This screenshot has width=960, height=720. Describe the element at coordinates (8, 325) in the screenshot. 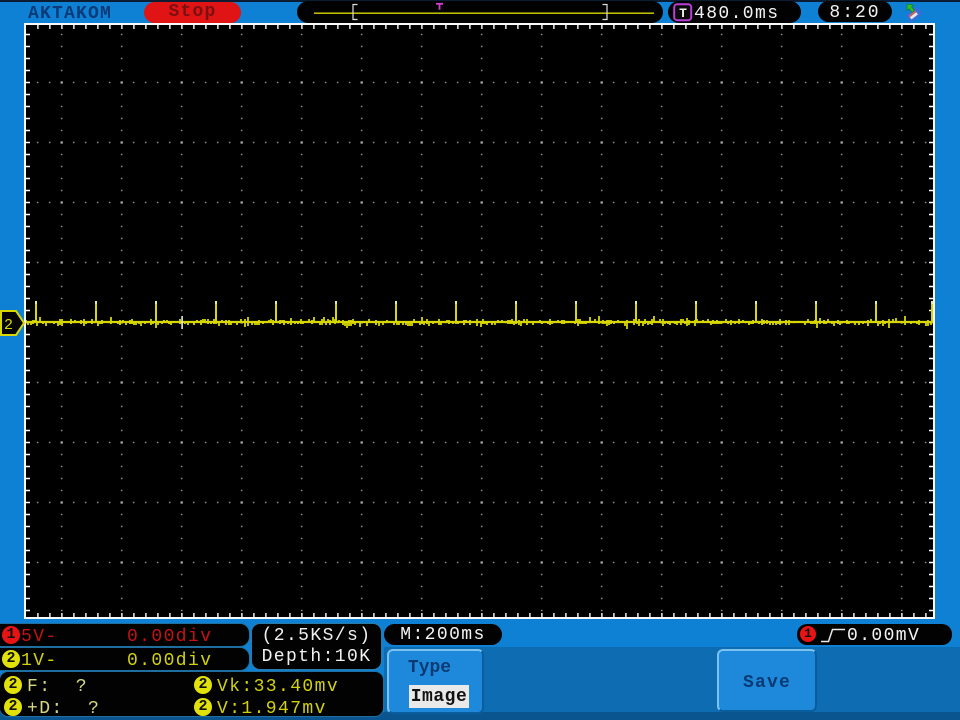

I see `svg-text: 2` at that location.